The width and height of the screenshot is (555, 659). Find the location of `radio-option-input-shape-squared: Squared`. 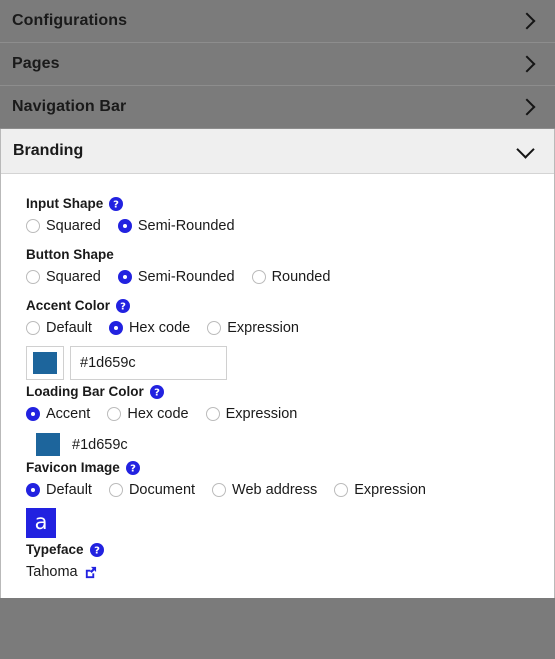

radio-option-input-shape-squared: Squared is located at coordinates (63, 226).